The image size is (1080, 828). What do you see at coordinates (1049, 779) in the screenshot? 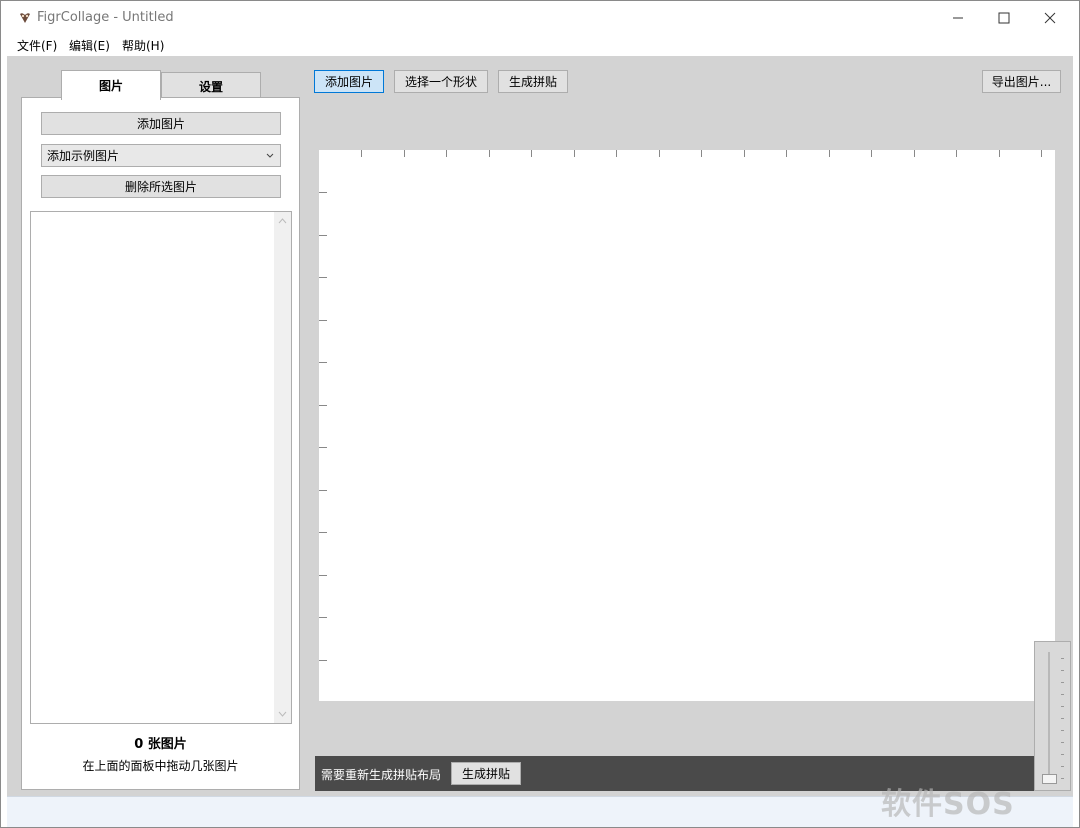
I see `zoom-slider-thumb` at bounding box center [1049, 779].